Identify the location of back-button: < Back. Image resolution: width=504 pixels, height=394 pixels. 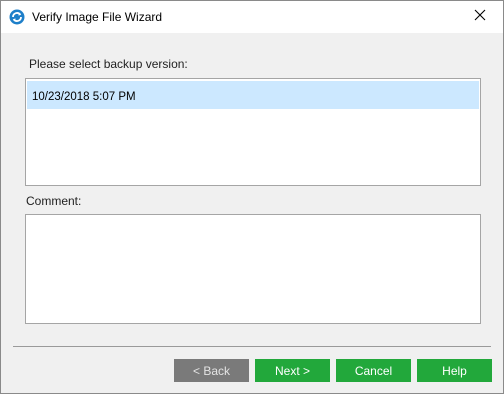
(211, 370).